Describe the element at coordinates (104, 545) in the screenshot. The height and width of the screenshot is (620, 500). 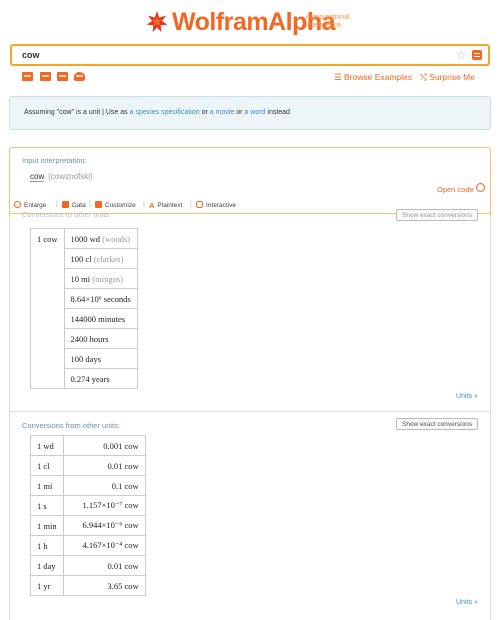
I see `value-cell: 4.167×10⁻⁴ cow` at that location.